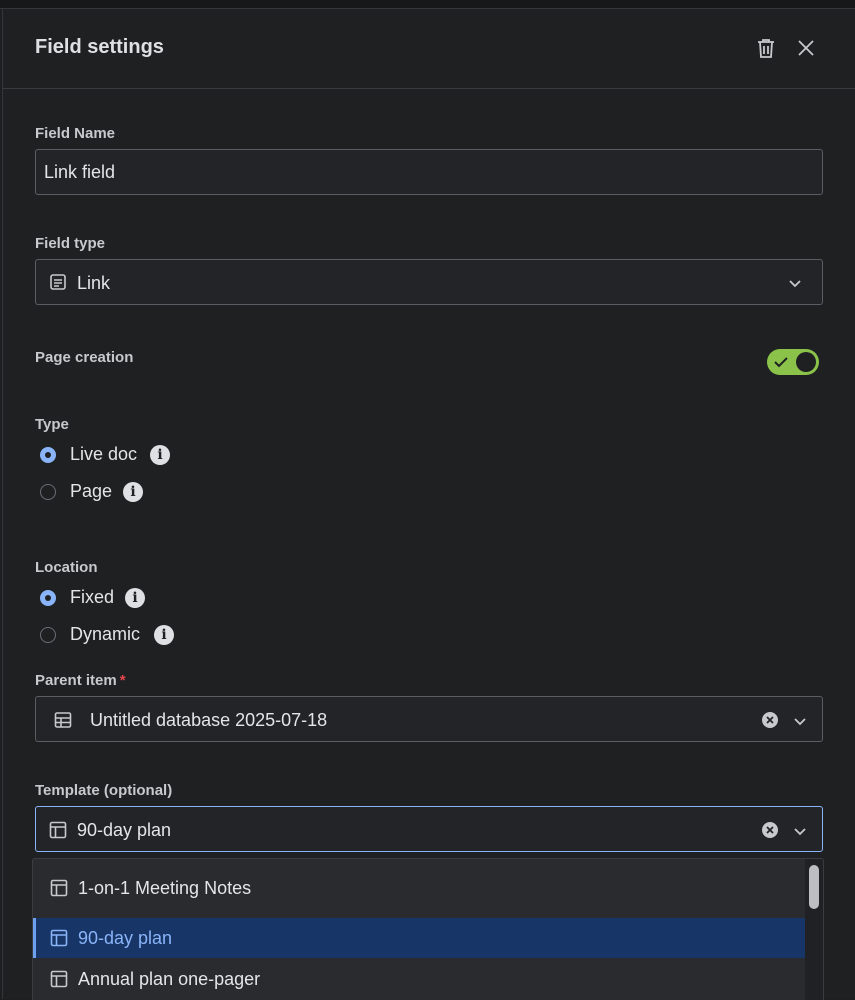 This screenshot has width=855, height=1000. I want to click on location-option-label: Fixed, so click(92, 597).